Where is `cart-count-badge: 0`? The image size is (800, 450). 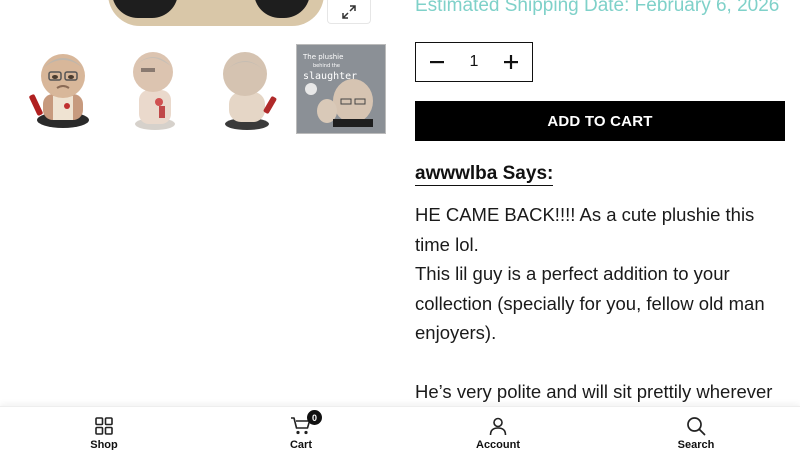 cart-count-badge: 0 is located at coordinates (314, 417).